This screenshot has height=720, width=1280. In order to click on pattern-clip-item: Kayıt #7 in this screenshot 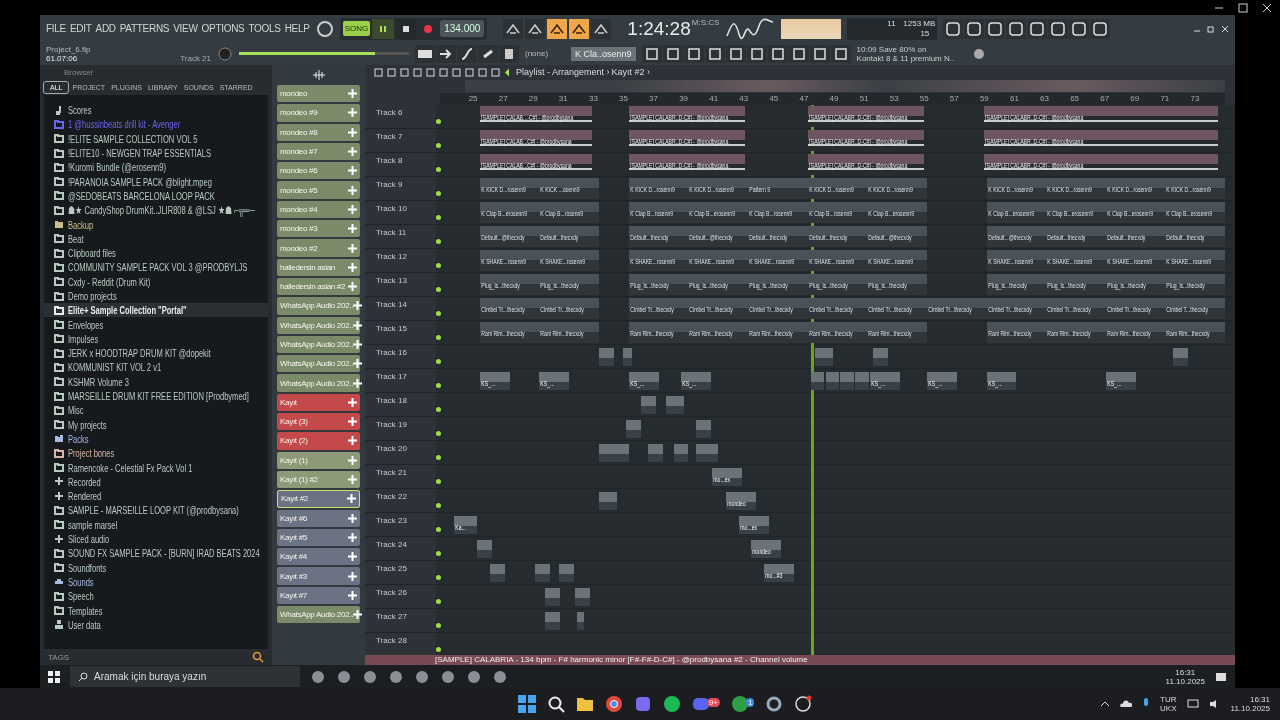, I will do `click(318, 595)`.